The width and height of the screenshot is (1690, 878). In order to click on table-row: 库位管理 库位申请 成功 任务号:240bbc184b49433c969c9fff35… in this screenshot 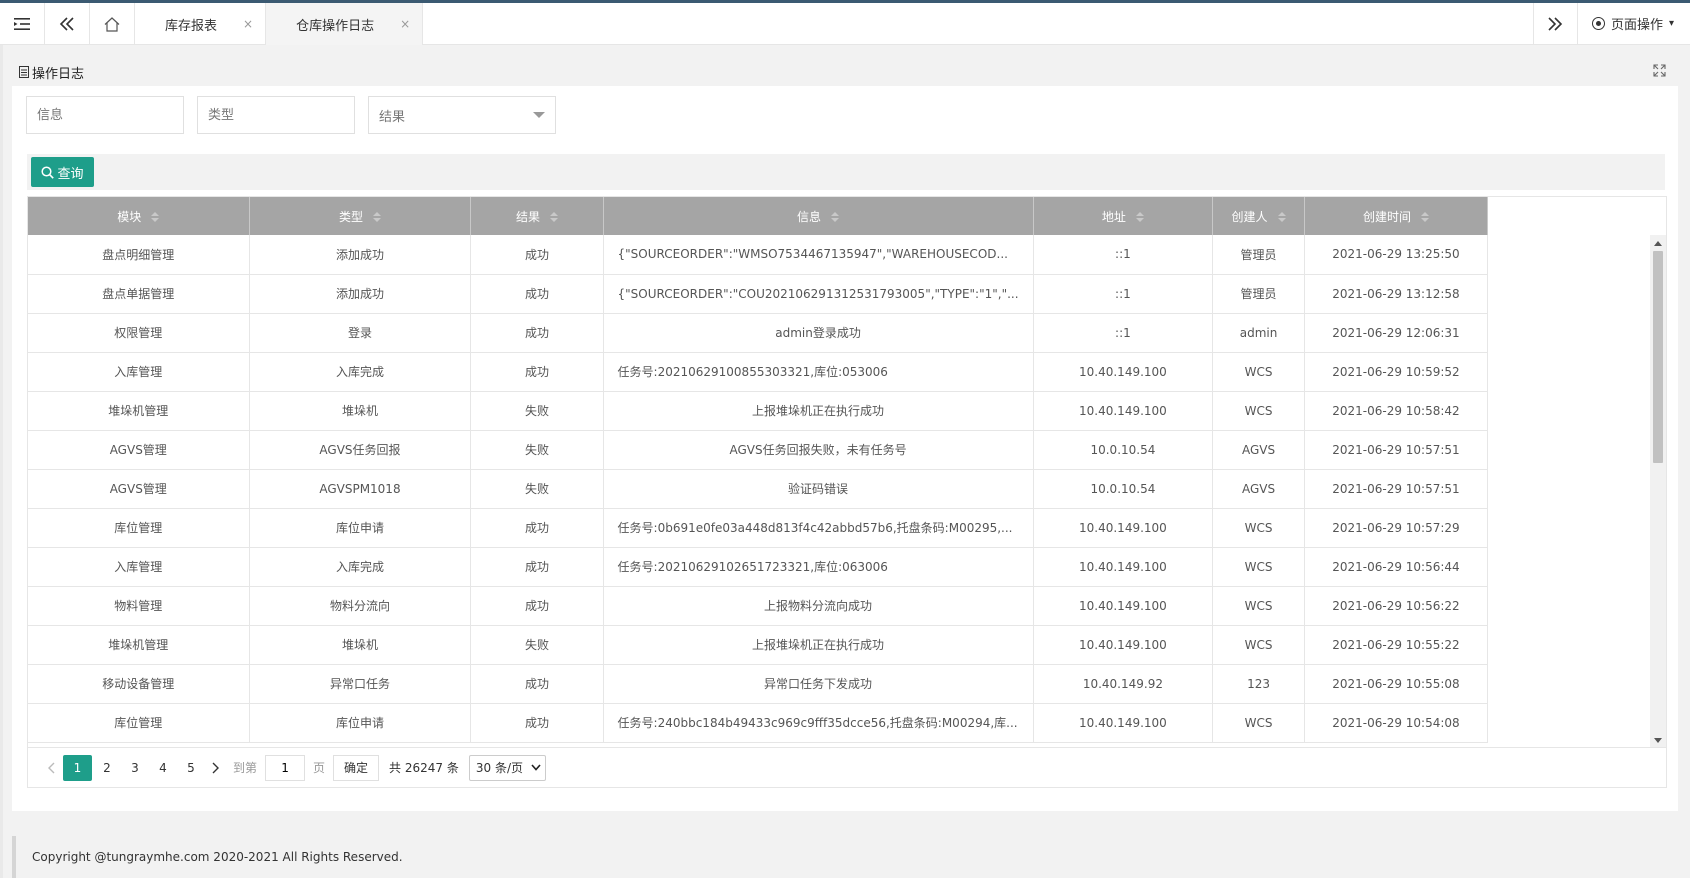, I will do `click(847, 723)`.